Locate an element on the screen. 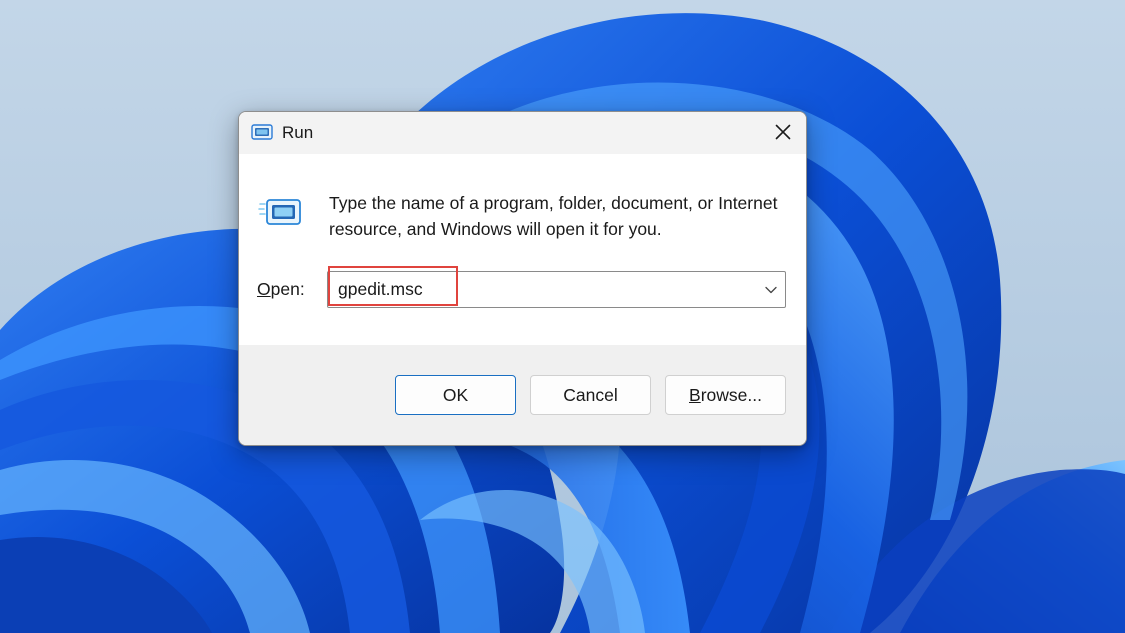 The height and width of the screenshot is (633, 1125). open-input is located at coordinates (538, 289).